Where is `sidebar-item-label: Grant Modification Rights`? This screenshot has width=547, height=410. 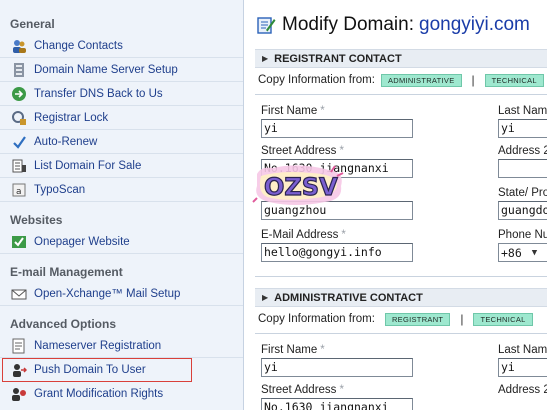
sidebar-item-label: Grant Modification Rights is located at coordinates (99, 394).